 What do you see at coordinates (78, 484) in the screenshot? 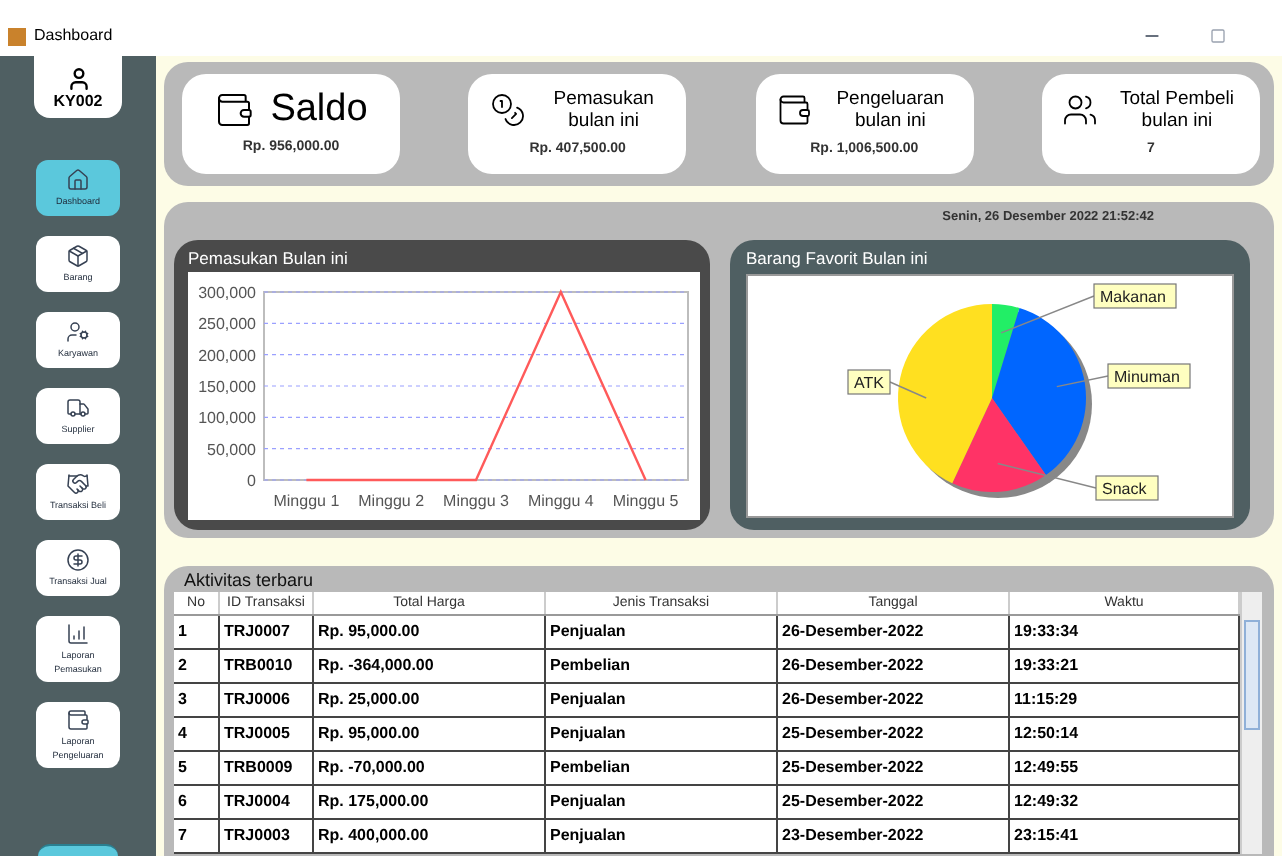
I see `handshake-icon` at bounding box center [78, 484].